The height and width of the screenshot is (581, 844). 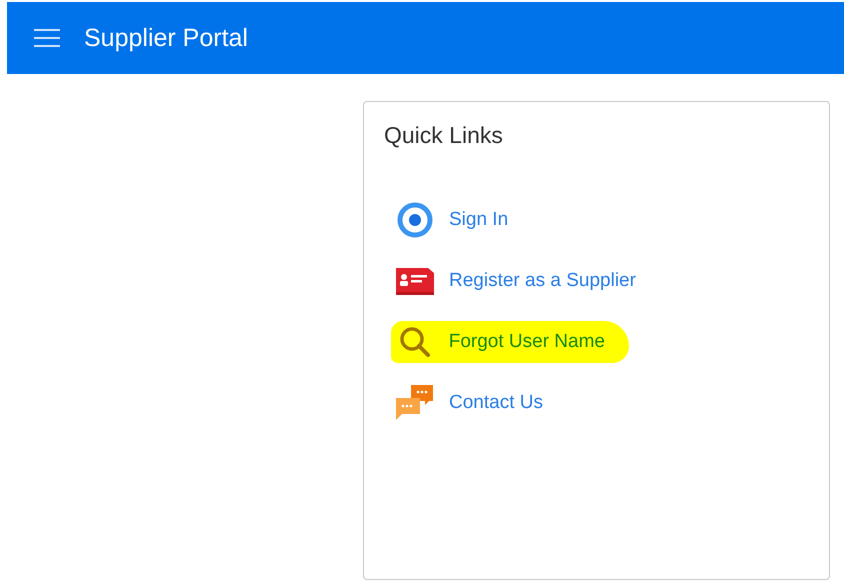 What do you see at coordinates (508, 403) in the screenshot?
I see `quick-link: Contact Us` at bounding box center [508, 403].